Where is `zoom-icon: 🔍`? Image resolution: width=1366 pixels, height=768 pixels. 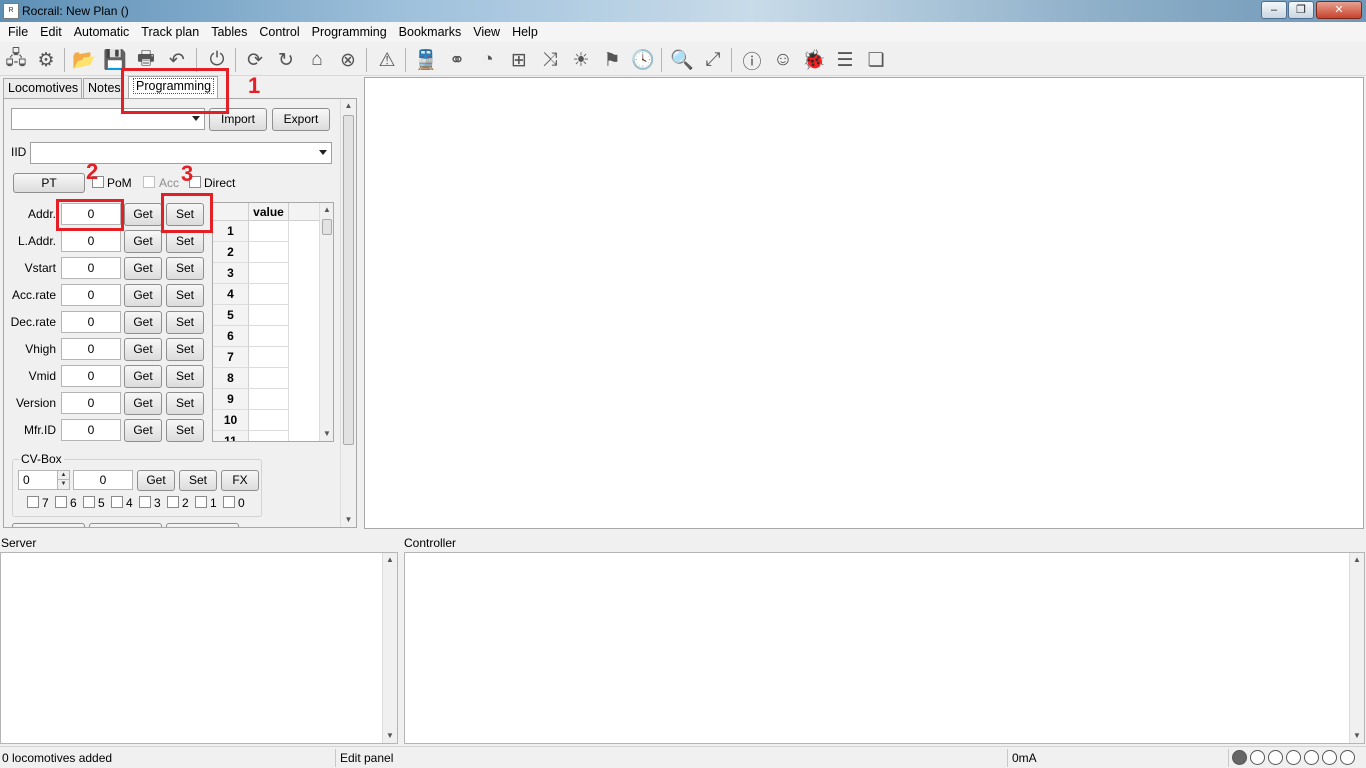 zoom-icon: 🔍 is located at coordinates (682, 60).